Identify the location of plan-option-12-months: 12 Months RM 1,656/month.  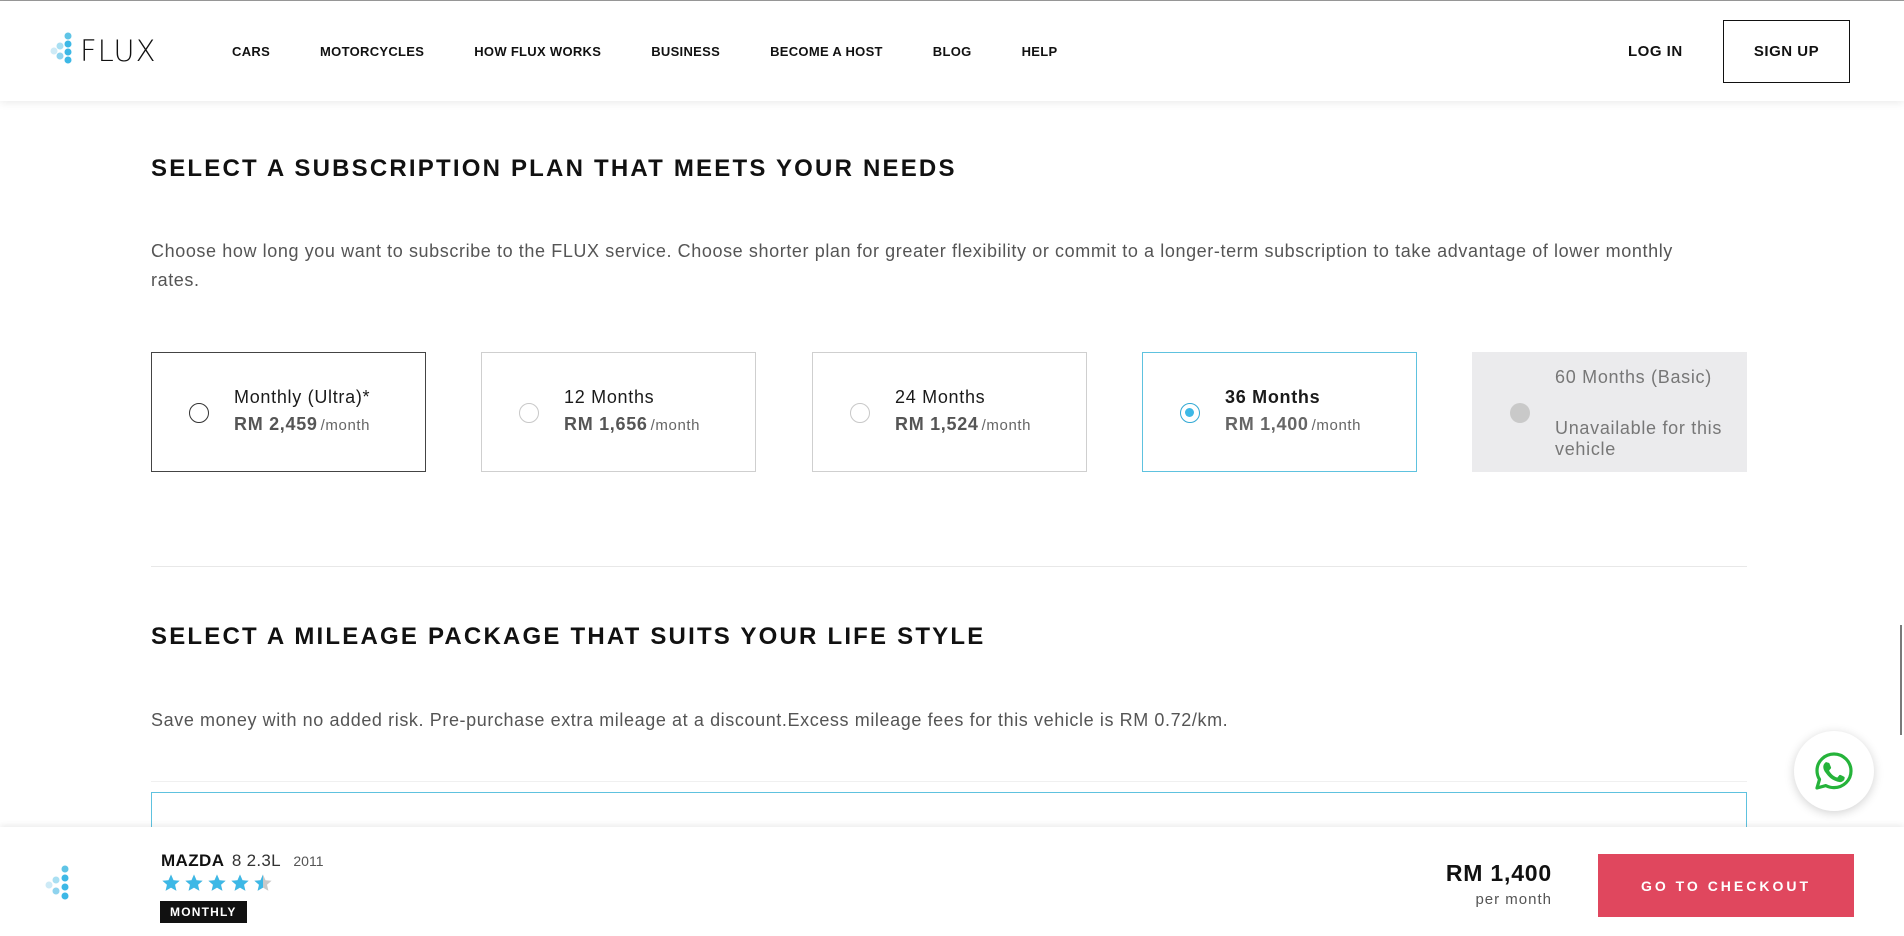
(618, 412).